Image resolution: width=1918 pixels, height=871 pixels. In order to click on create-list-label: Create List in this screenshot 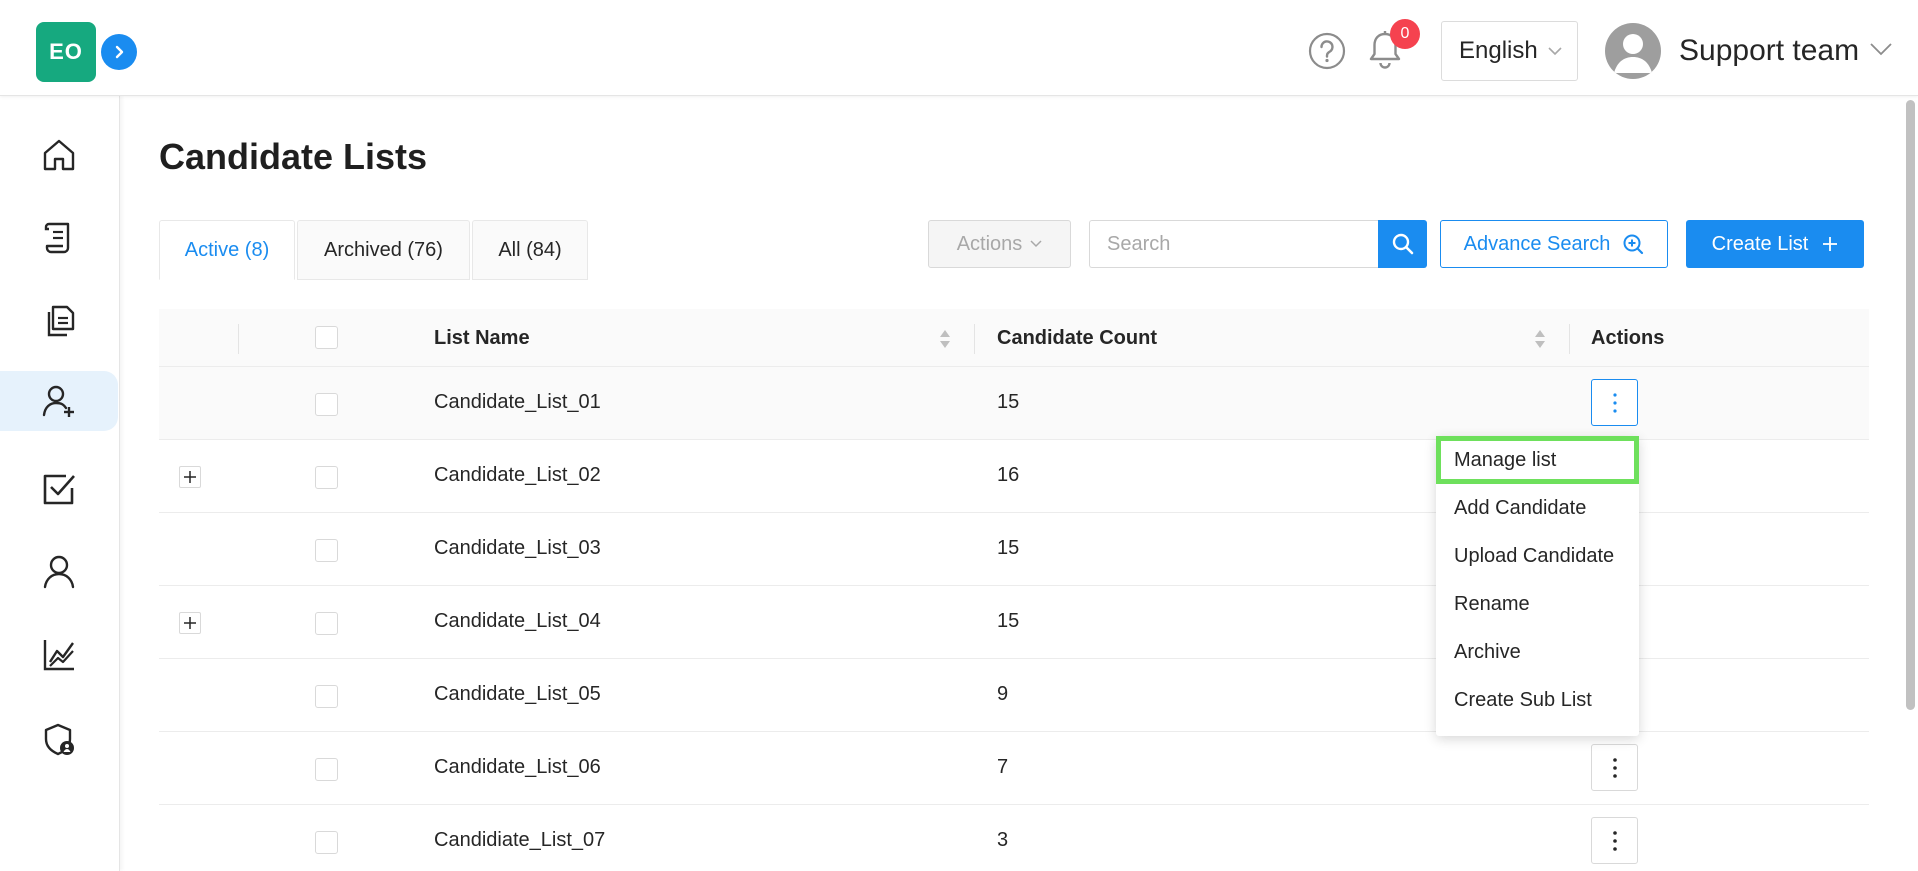, I will do `click(1760, 243)`.